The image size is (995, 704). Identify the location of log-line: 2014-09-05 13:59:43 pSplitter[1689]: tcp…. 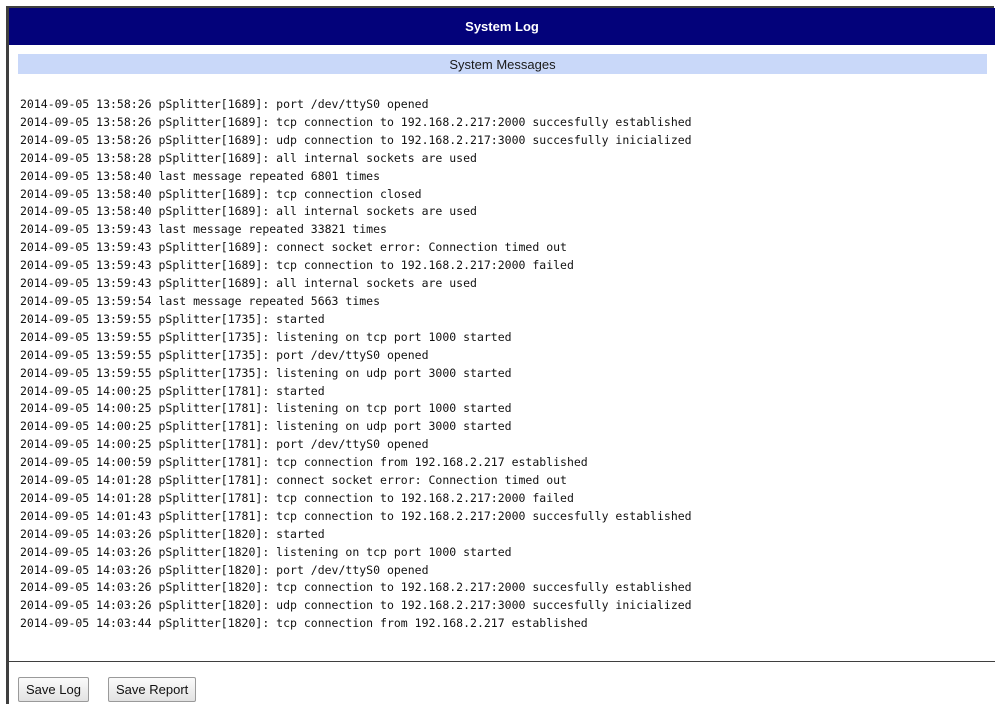
(297, 265).